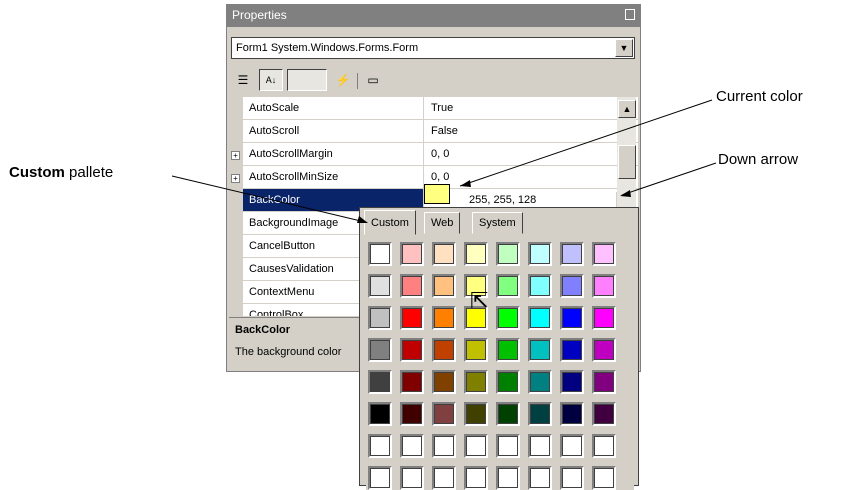 The image size is (859, 490). Describe the element at coordinates (282, 246) in the screenshot. I see `property-name: CancelButton` at that location.